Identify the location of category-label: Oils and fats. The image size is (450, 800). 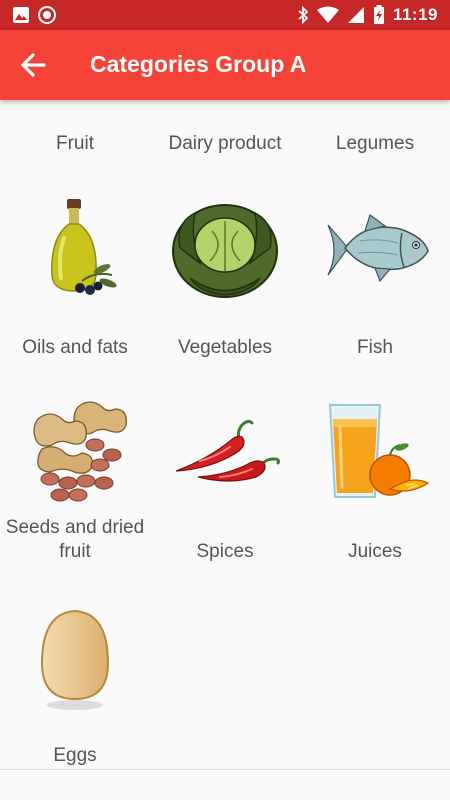
(75, 347).